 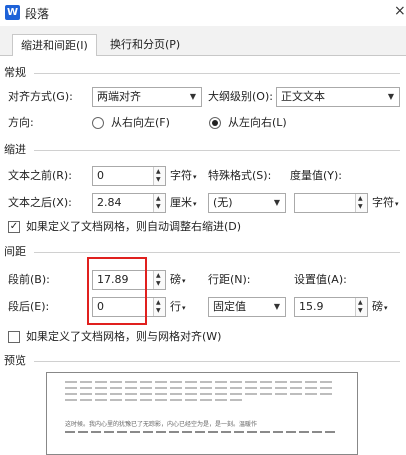 What do you see at coordinates (40, 202) in the screenshot?
I see `indent-after-label: 文本之后(X):` at bounding box center [40, 202].